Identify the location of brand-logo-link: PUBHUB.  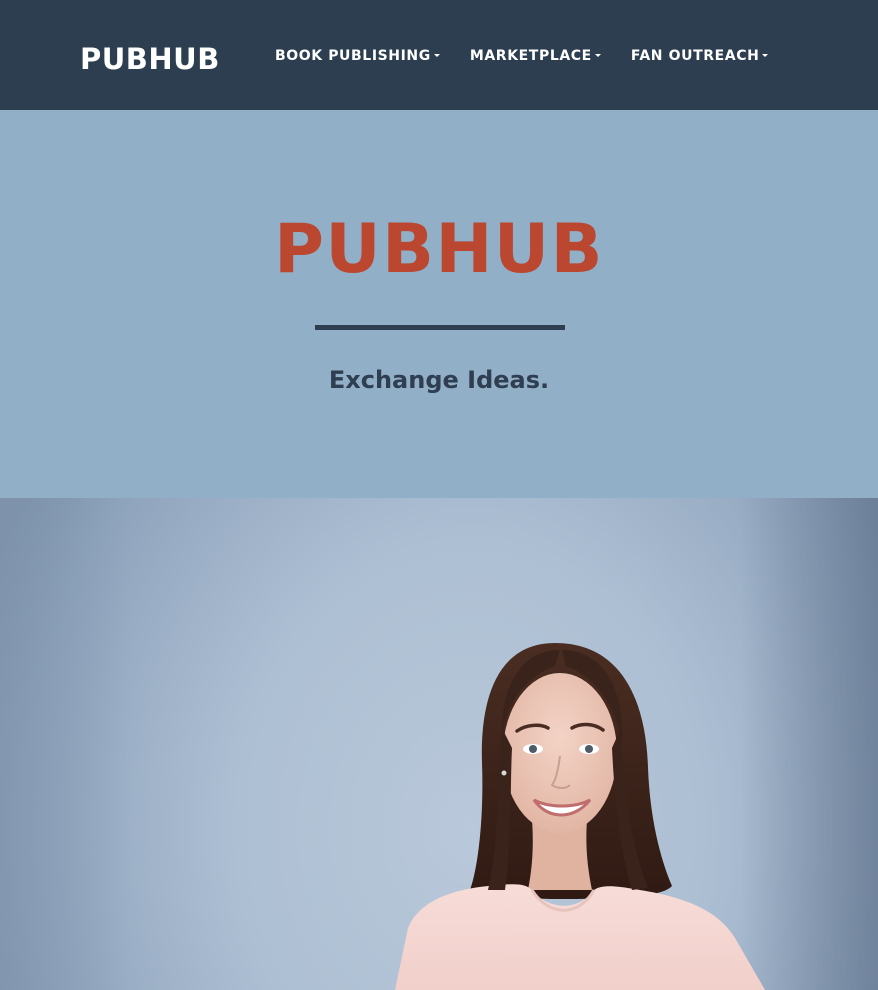
(150, 59).